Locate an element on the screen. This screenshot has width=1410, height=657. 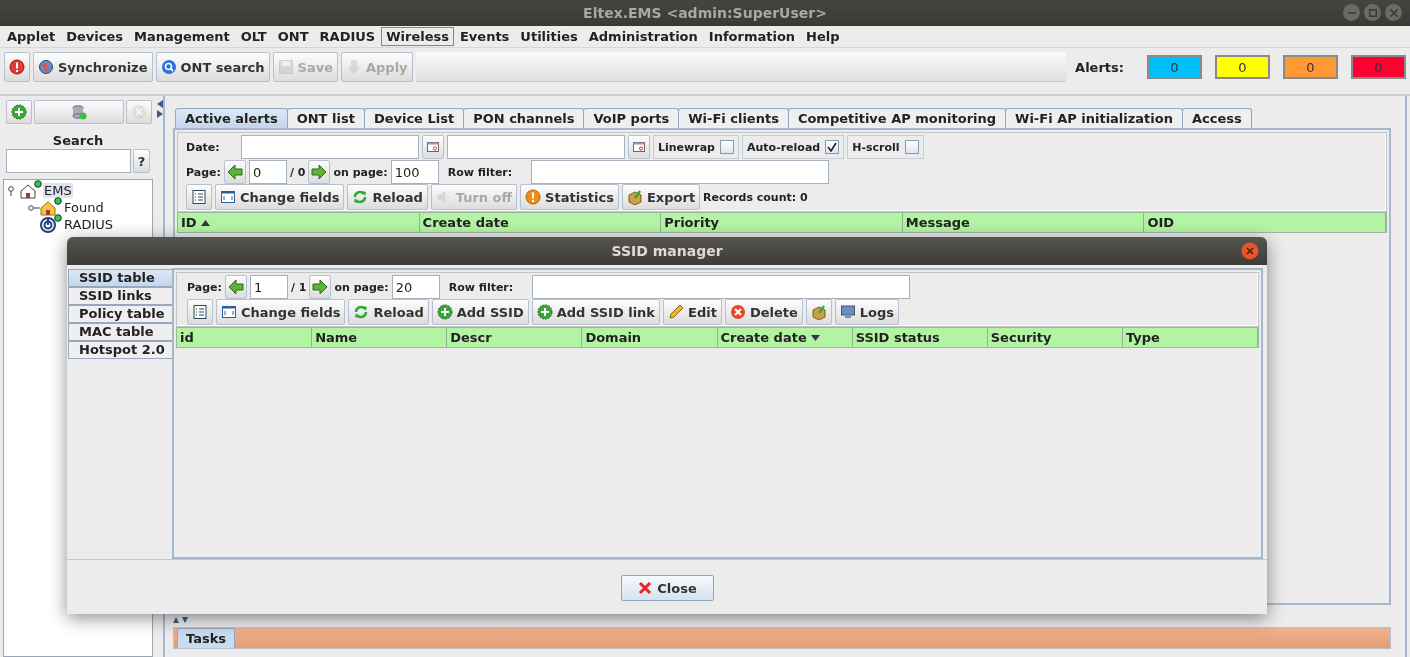
column-header: Security is located at coordinates (1055, 337).